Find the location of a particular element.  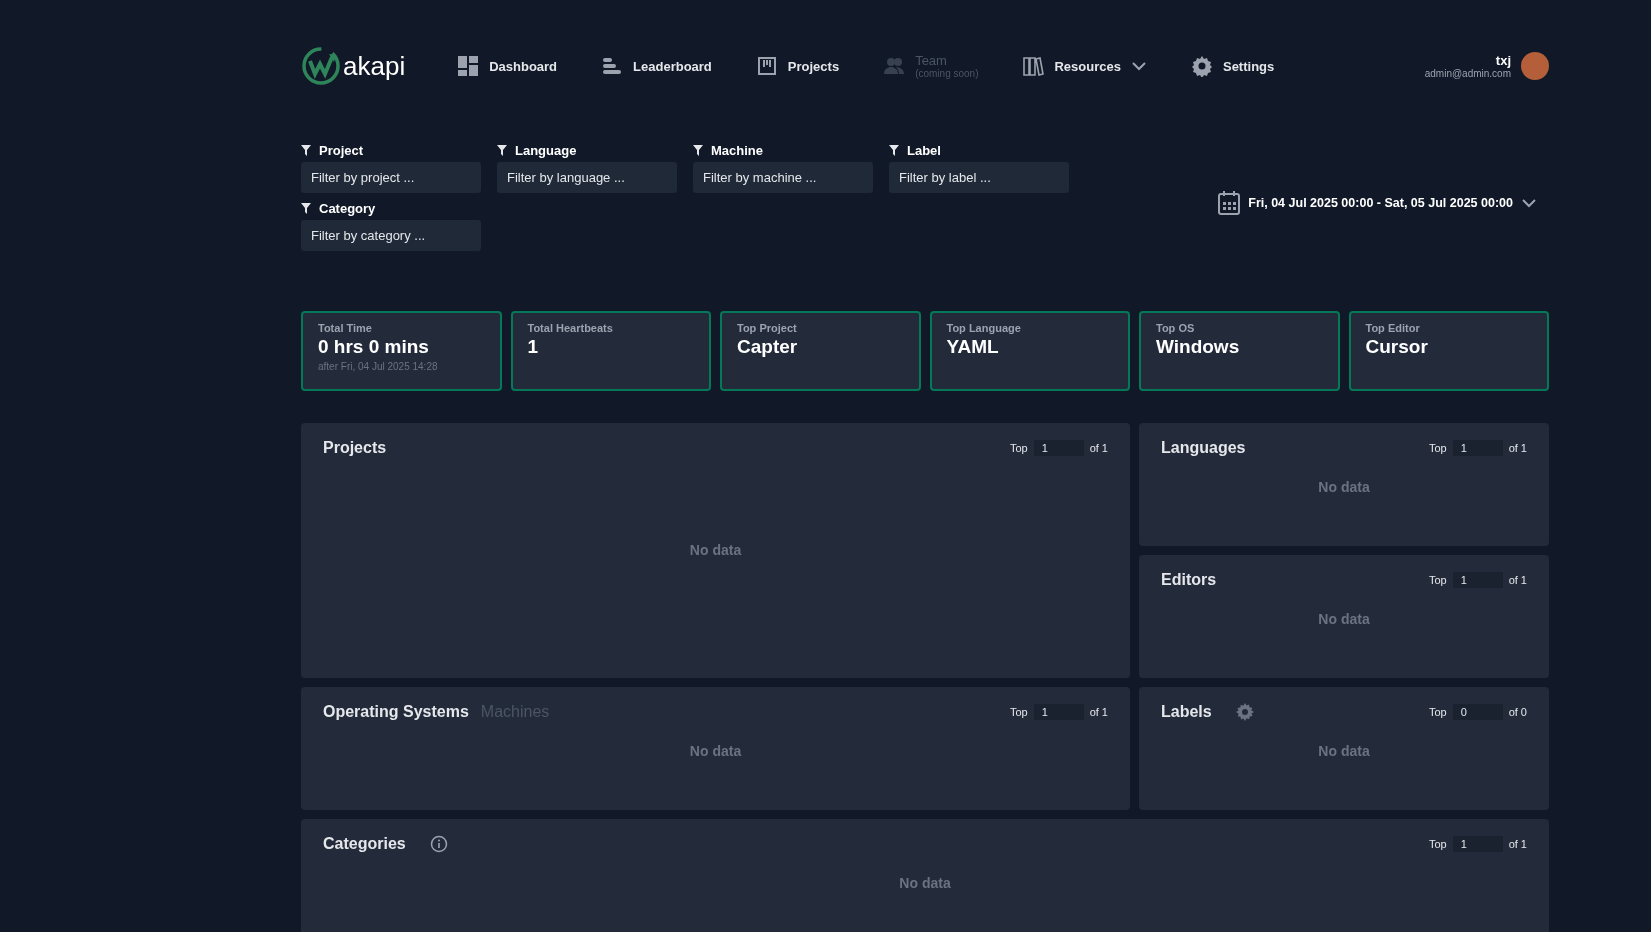

date-range: Fri, 04 Jul 2025 00:00 - Sat, 05 Jul 2025 00:00 is located at coordinates (1380, 203).